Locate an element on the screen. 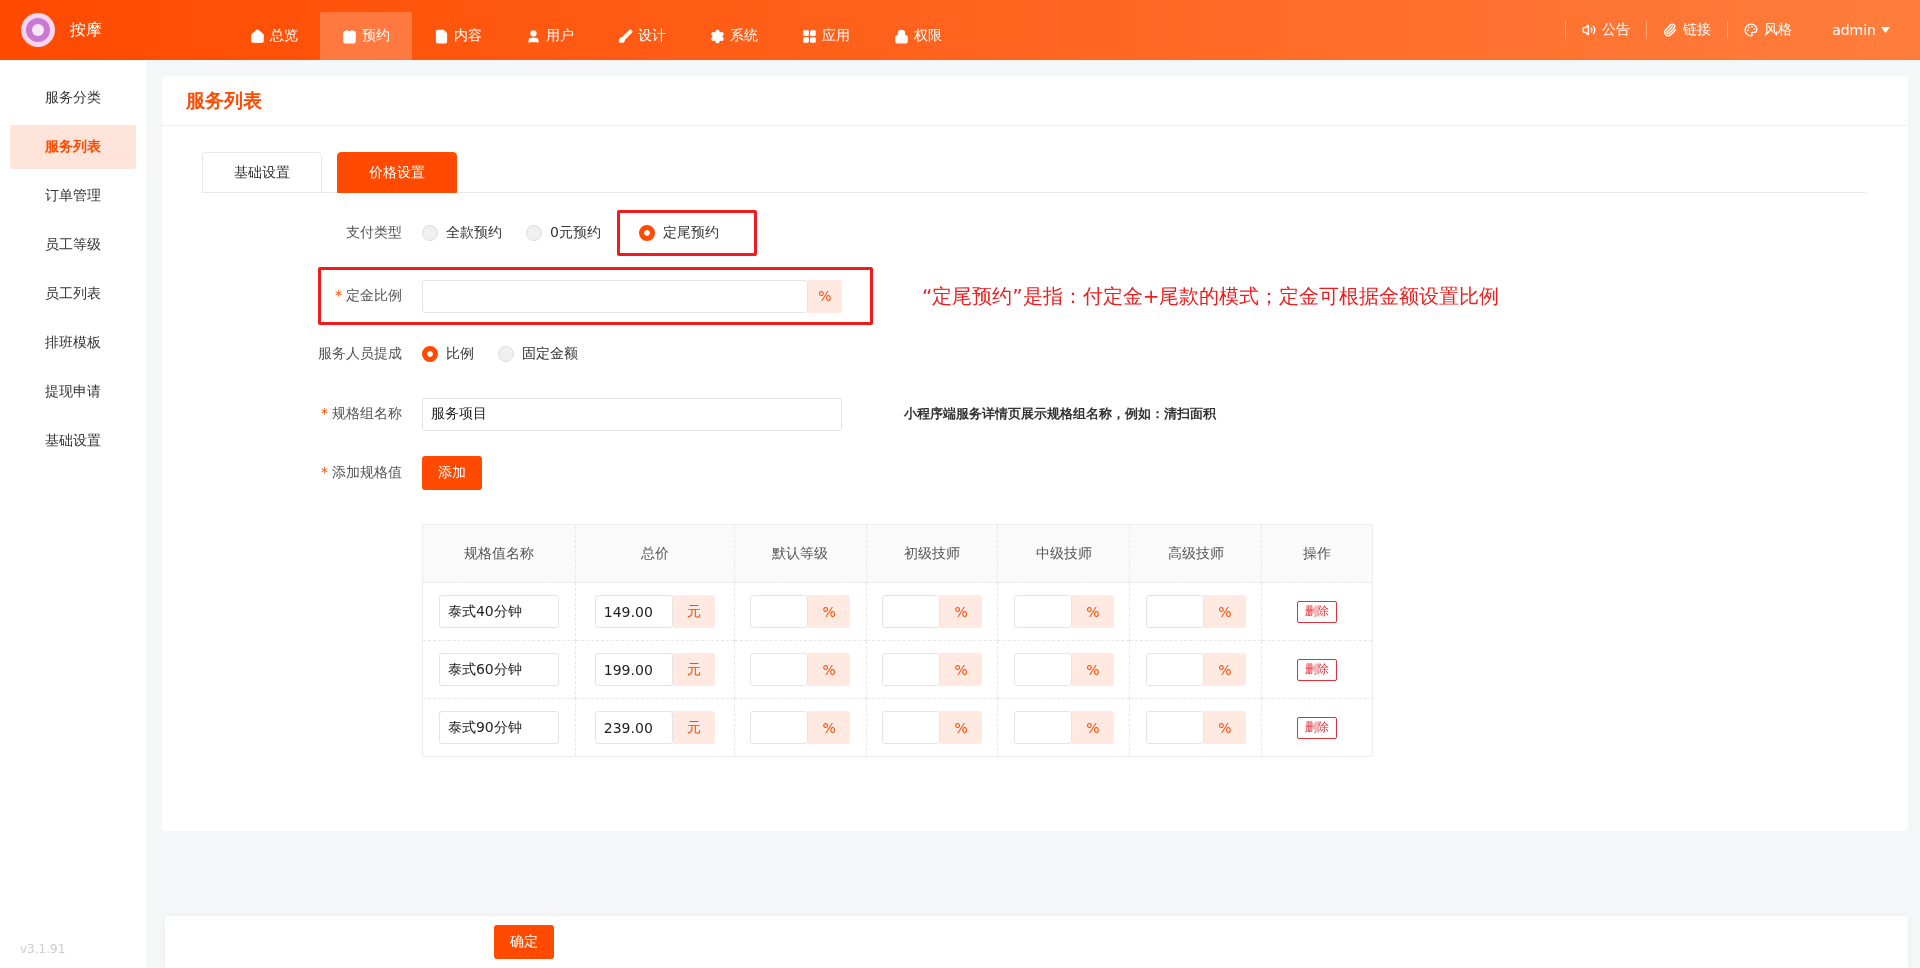  column-header: 初级技师 is located at coordinates (932, 553).